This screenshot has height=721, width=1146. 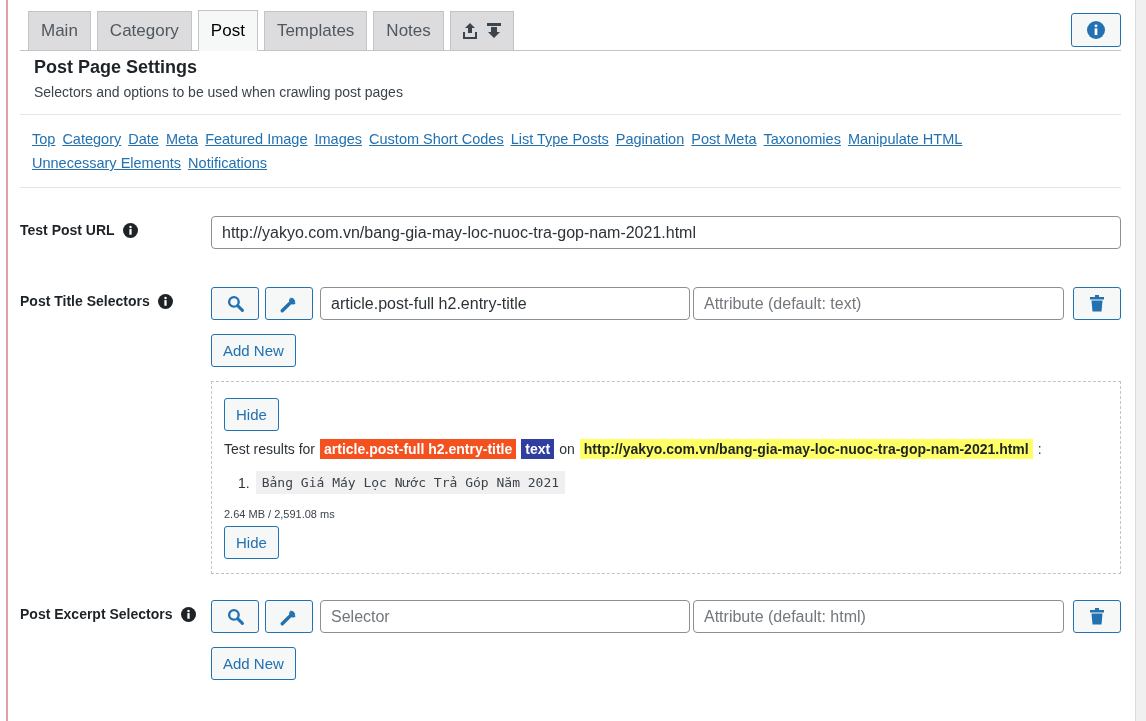 I want to click on section-link: Pagination, so click(x=650, y=139).